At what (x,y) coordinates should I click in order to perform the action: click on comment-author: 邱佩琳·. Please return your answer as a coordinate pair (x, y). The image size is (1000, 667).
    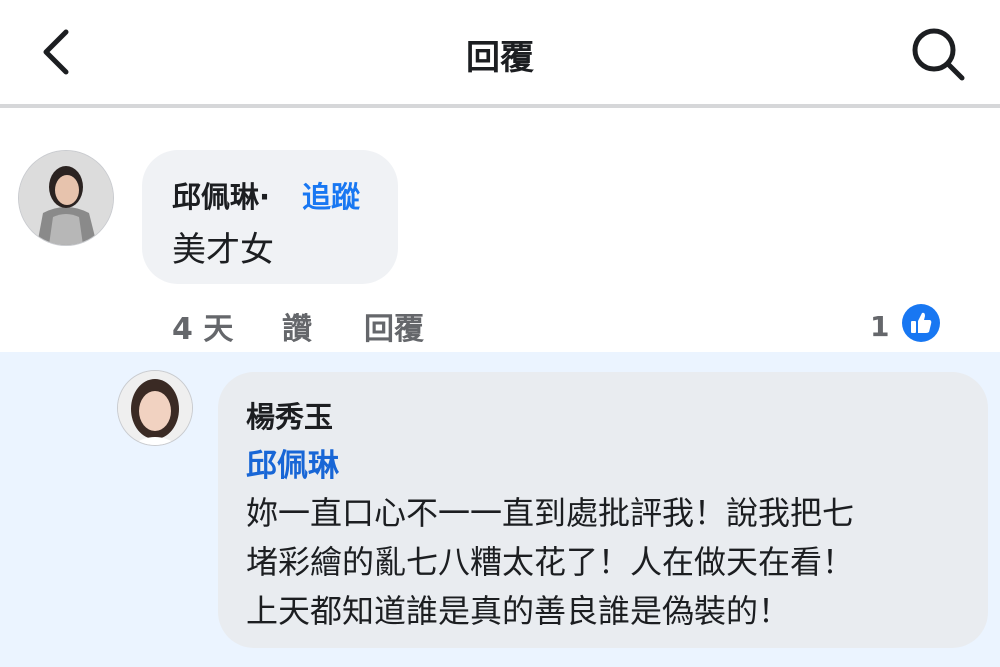
    Looking at the image, I should click on (221, 195).